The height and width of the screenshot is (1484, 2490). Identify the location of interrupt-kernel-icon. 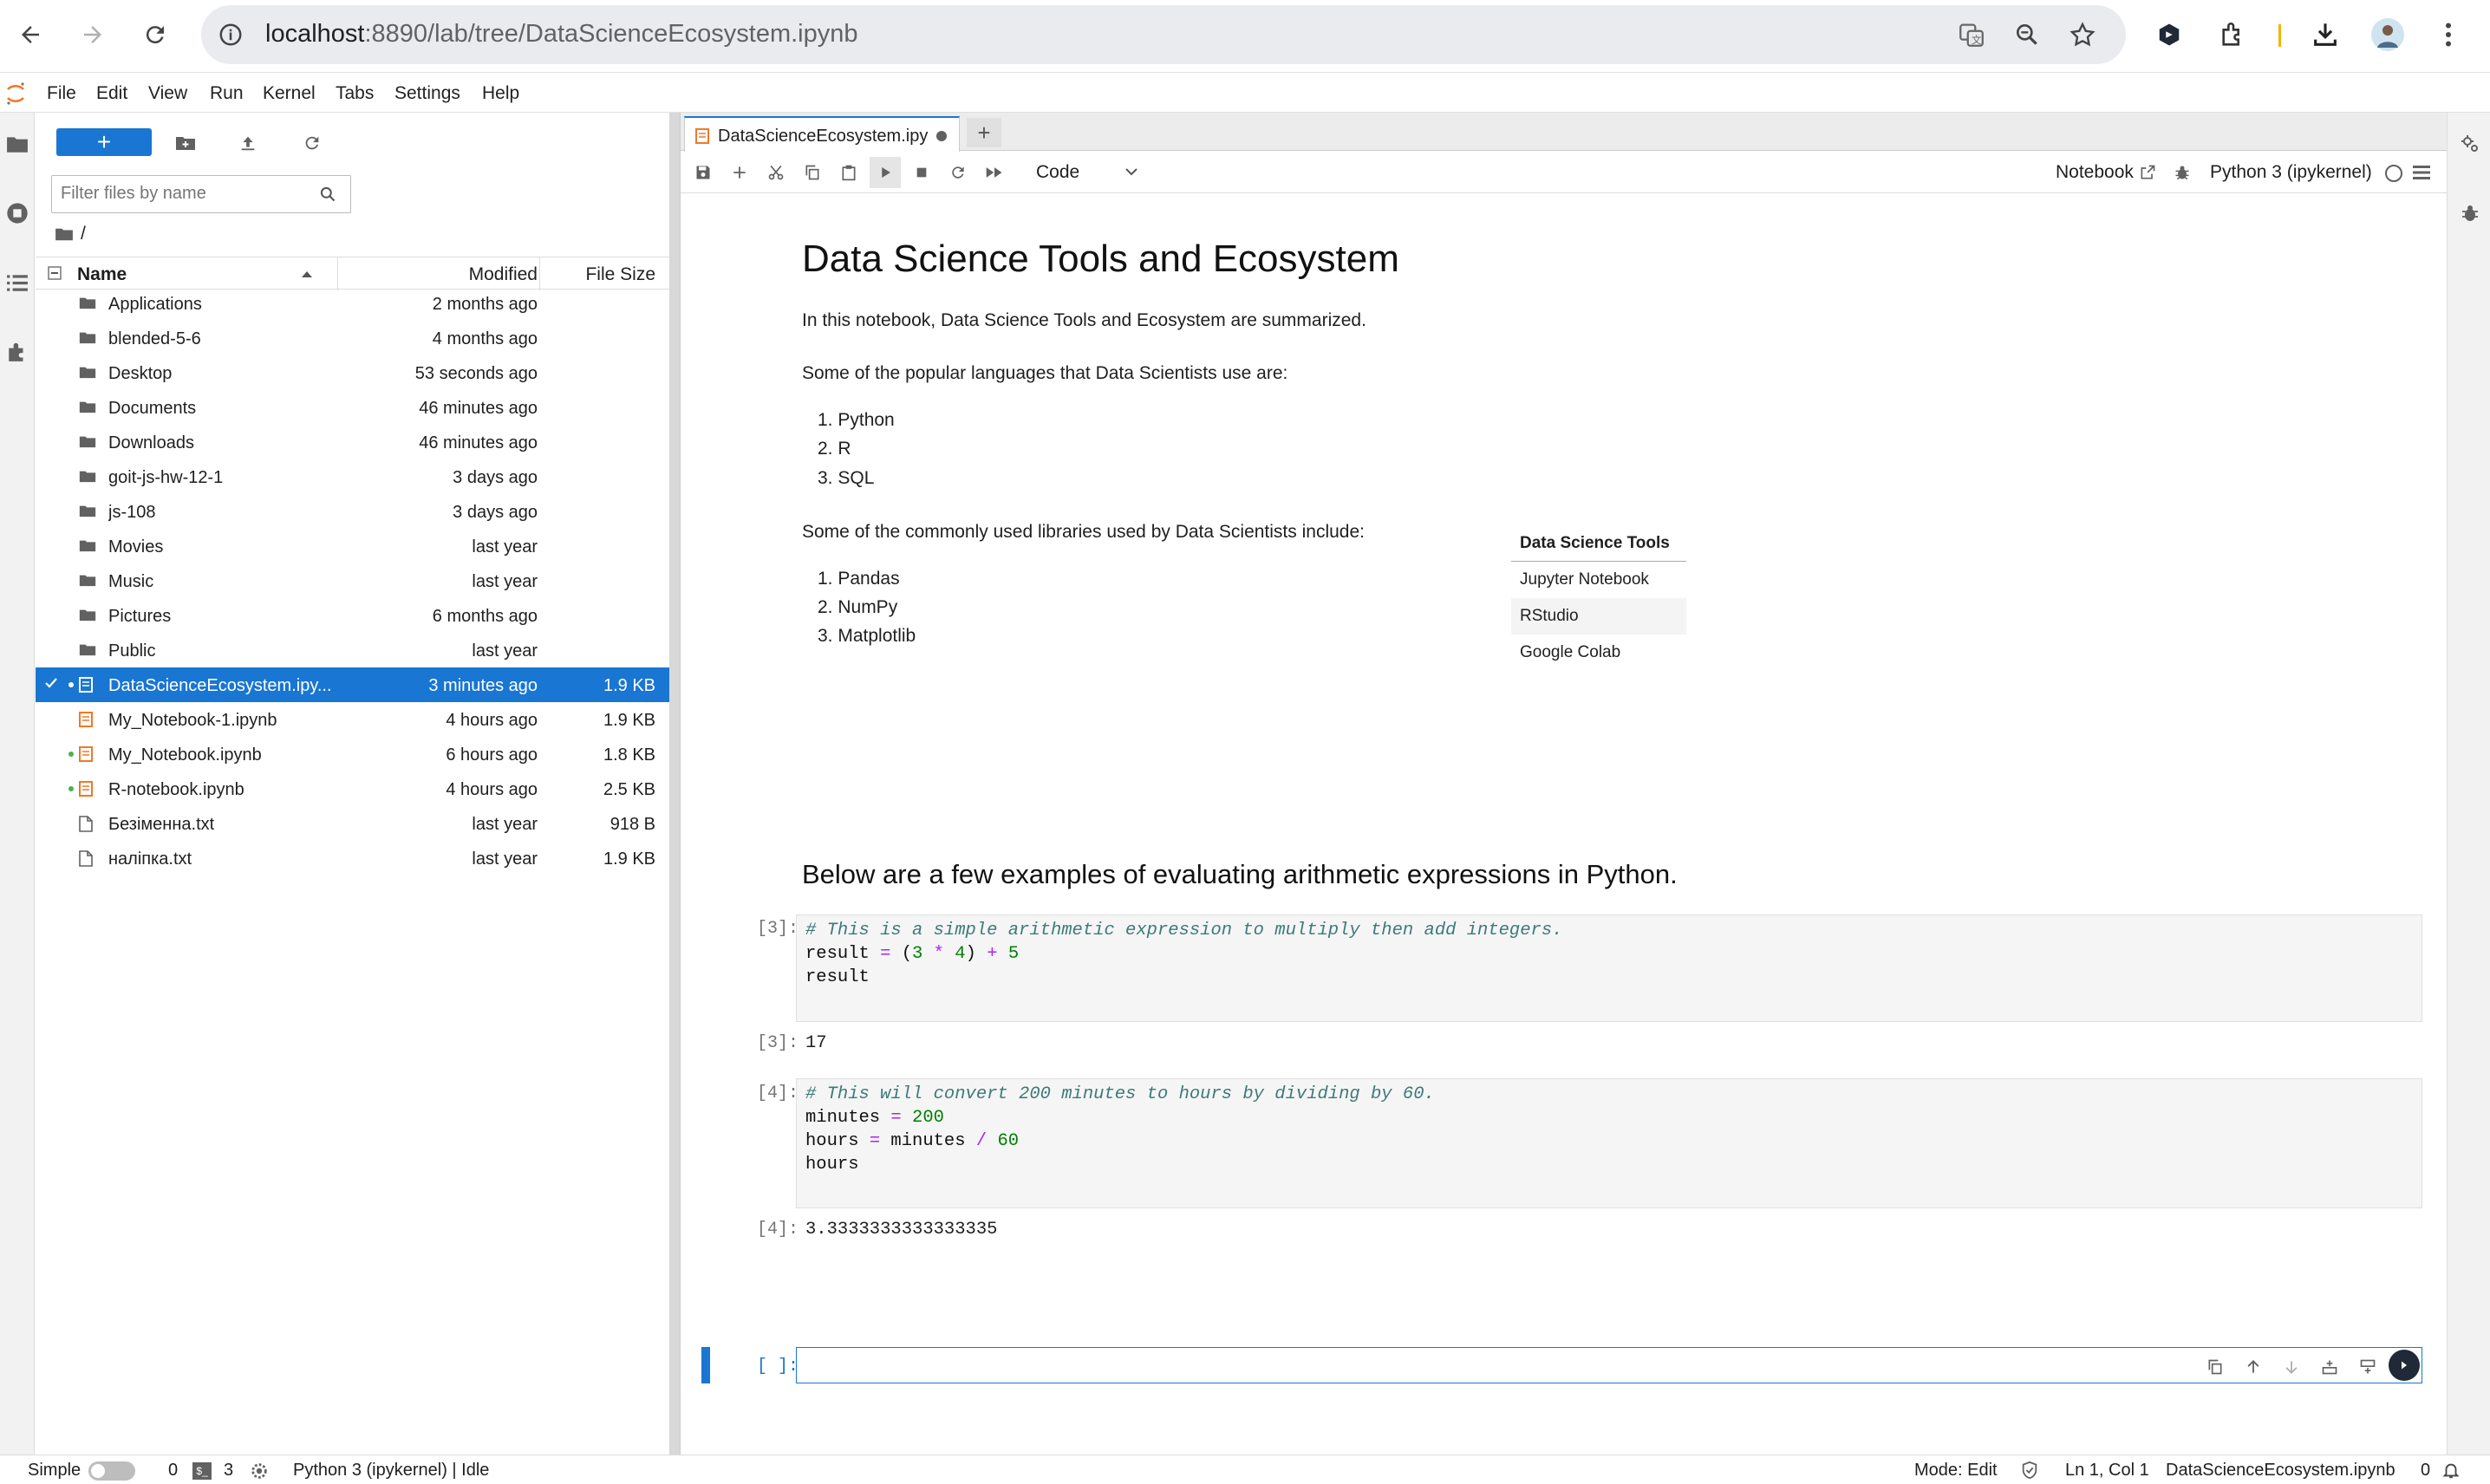
(921, 172).